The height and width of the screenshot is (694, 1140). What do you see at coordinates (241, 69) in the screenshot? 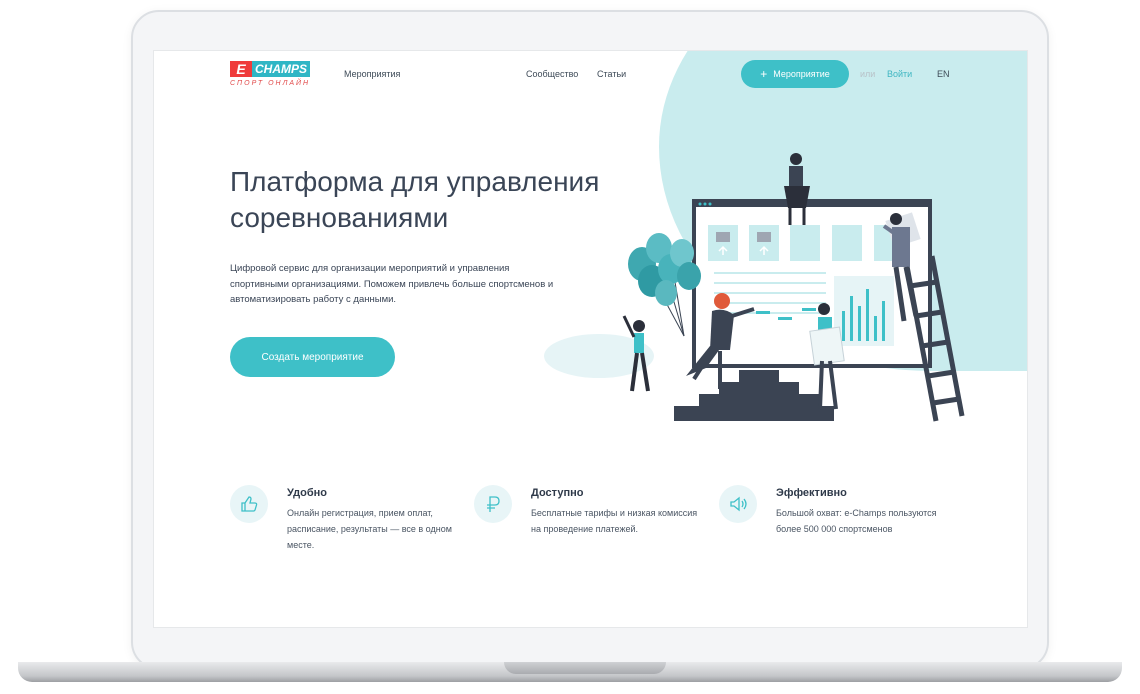
I see `logo-mark: E` at bounding box center [241, 69].